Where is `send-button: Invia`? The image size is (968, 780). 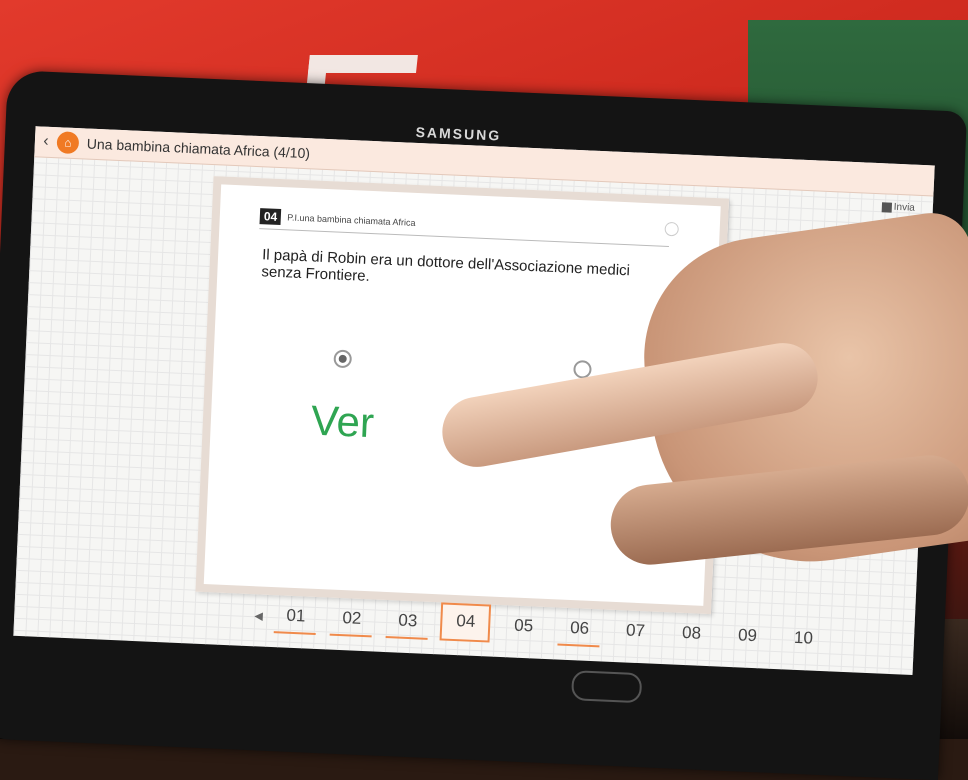
send-button: Invia is located at coordinates (898, 207).